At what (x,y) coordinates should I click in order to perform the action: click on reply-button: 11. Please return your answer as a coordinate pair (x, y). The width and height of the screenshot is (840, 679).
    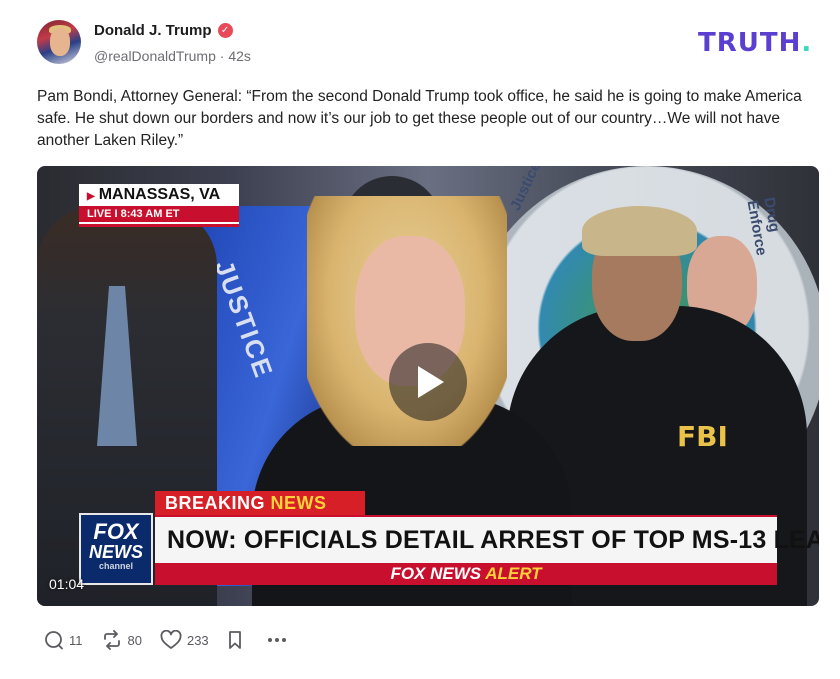
    Looking at the image, I should click on (63, 640).